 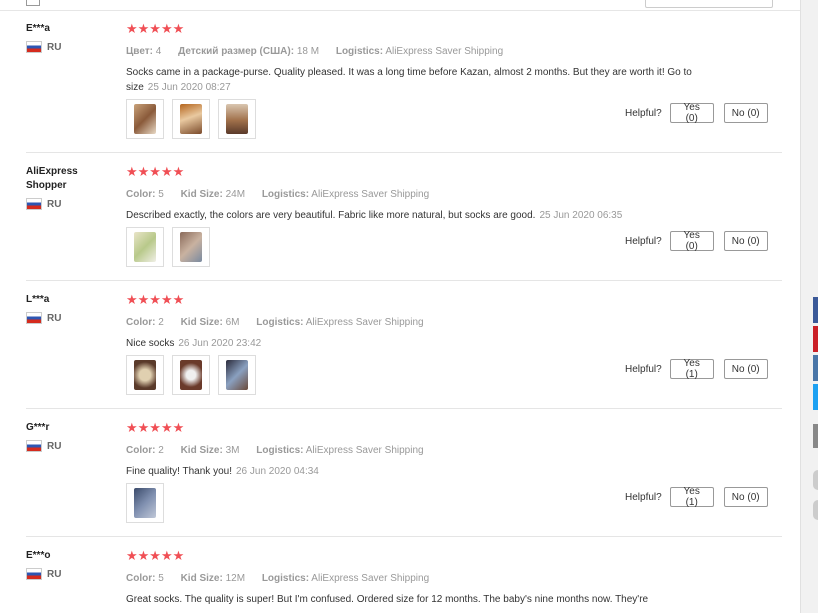 What do you see at coordinates (38, 555) in the screenshot?
I see `reviewer-name: E***o` at bounding box center [38, 555].